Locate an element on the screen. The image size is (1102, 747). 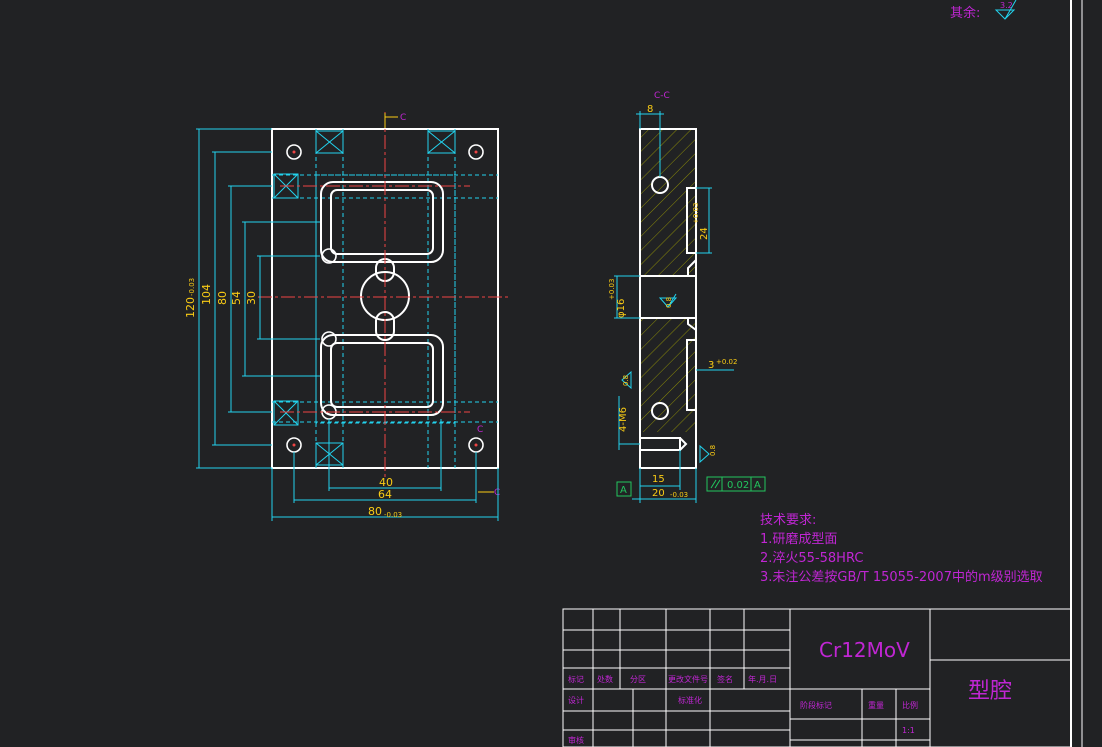
dim-30: 30 is located at coordinates (251, 298).